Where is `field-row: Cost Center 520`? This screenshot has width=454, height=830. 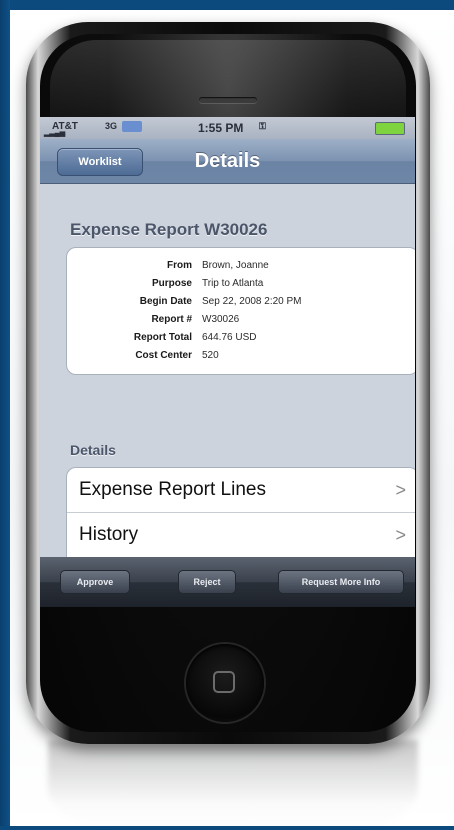
field-row: Cost Center 520 is located at coordinates (241, 359).